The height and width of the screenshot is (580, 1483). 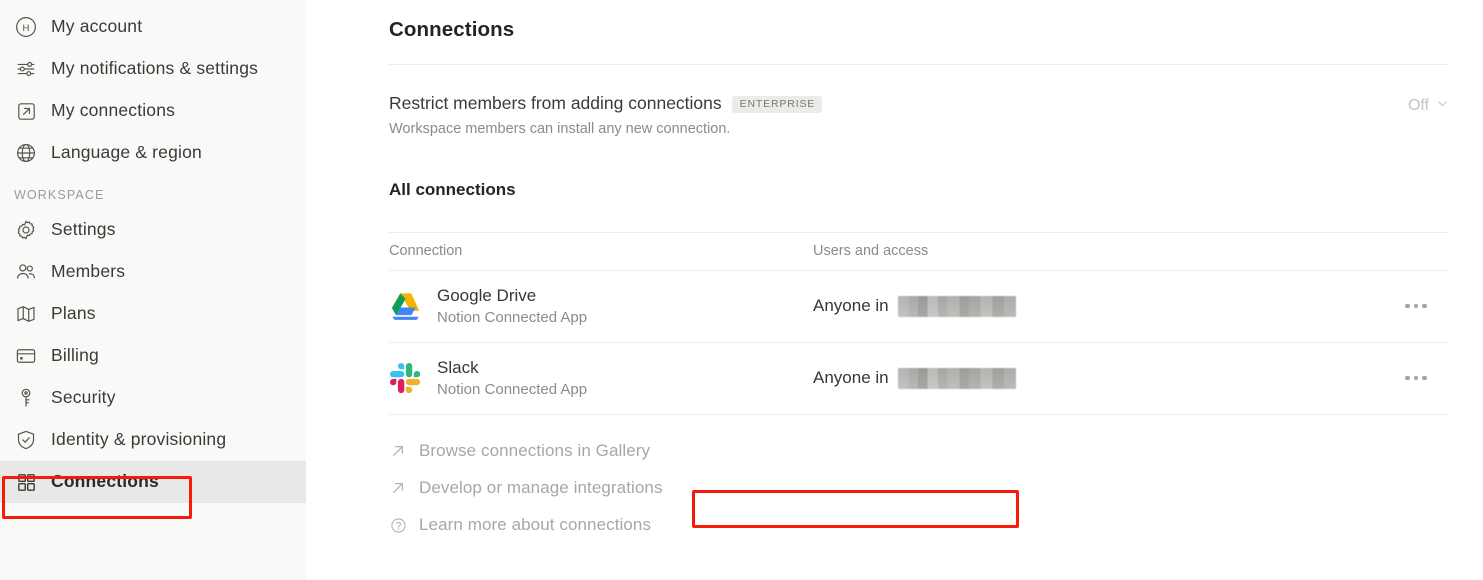 I want to click on connection-cell: Google Drive Notion Connected App, so click(x=601, y=306).